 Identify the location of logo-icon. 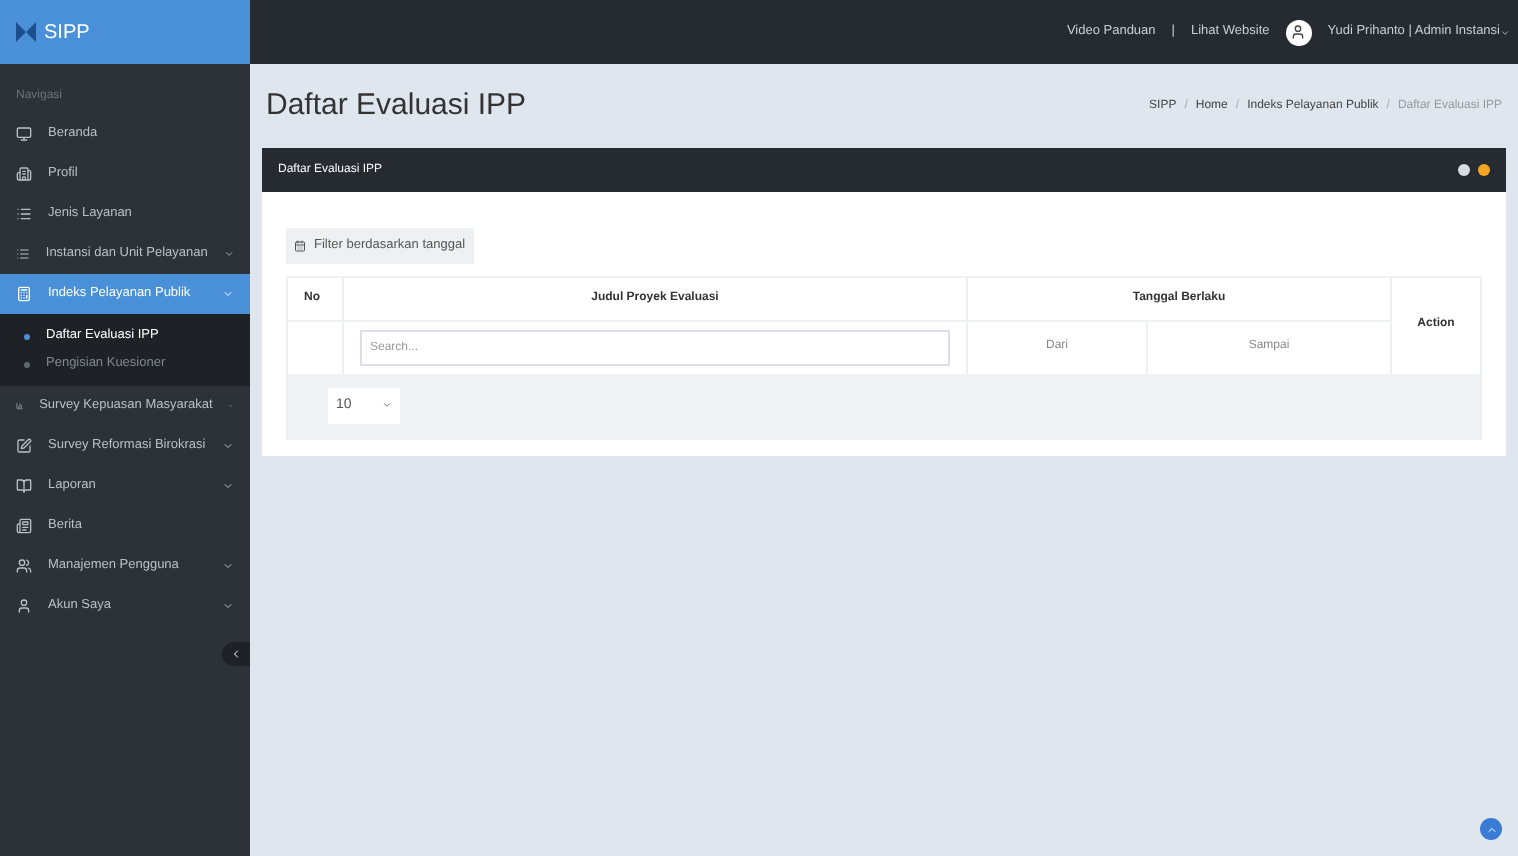
(26, 32).